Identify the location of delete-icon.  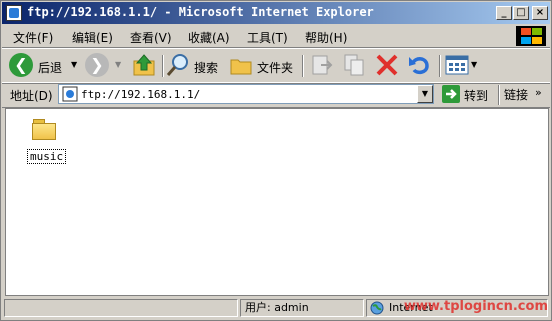
(387, 65).